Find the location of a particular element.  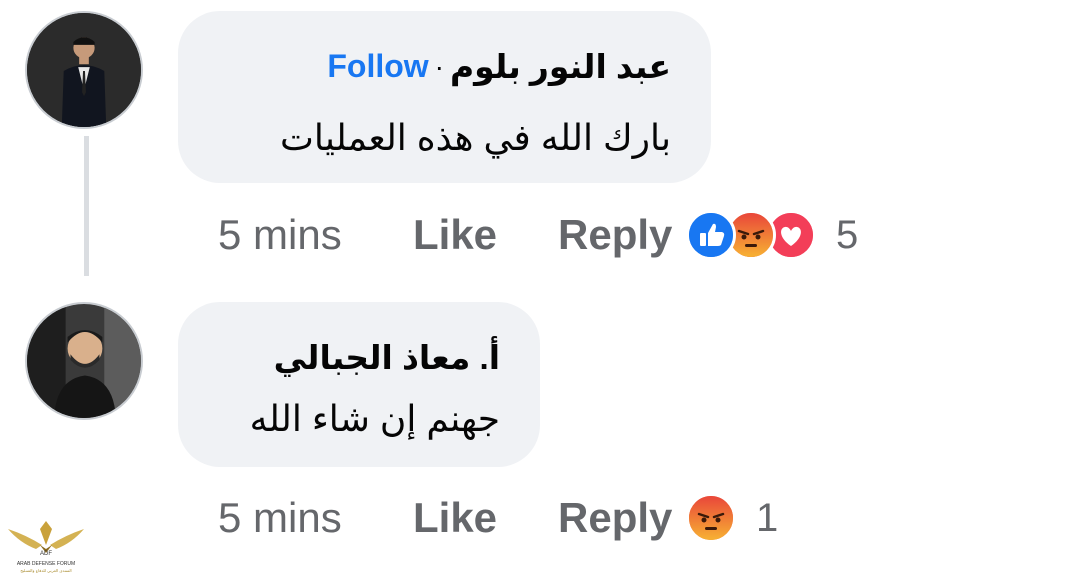

svg-text: ADF is located at coordinates (46, 554).